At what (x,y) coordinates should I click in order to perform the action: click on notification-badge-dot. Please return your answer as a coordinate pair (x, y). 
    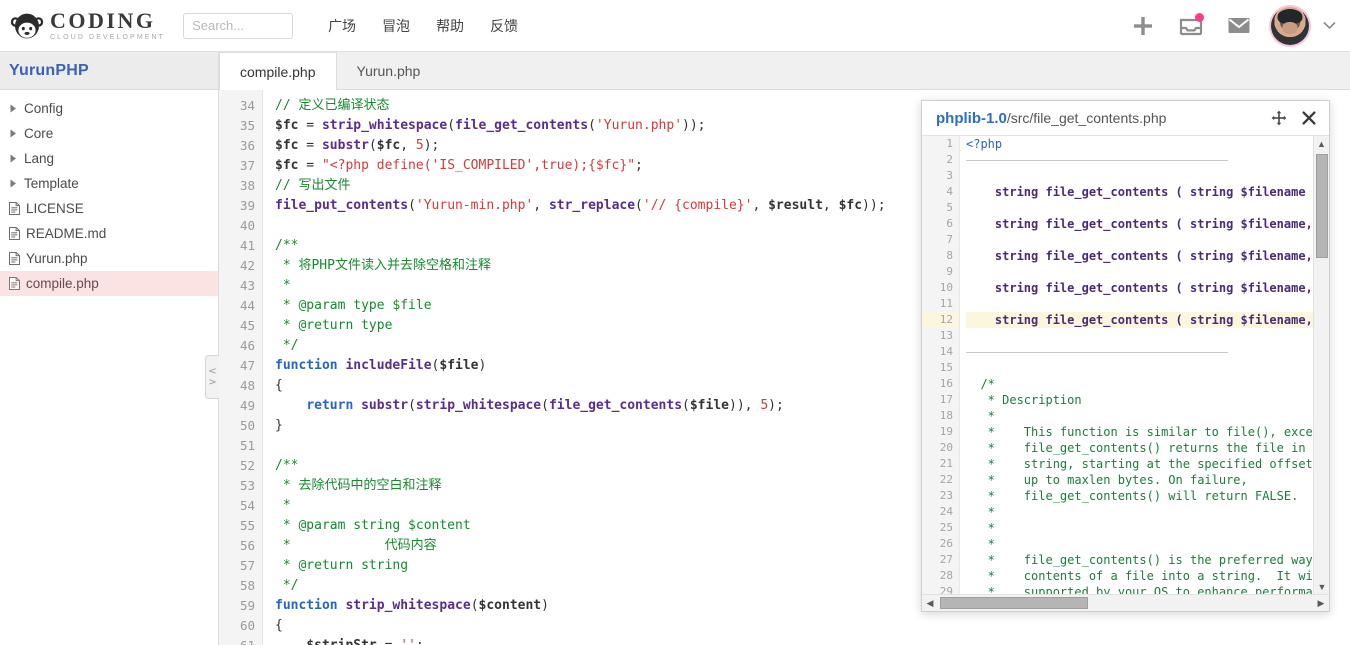
    Looking at the image, I should click on (1199, 17).